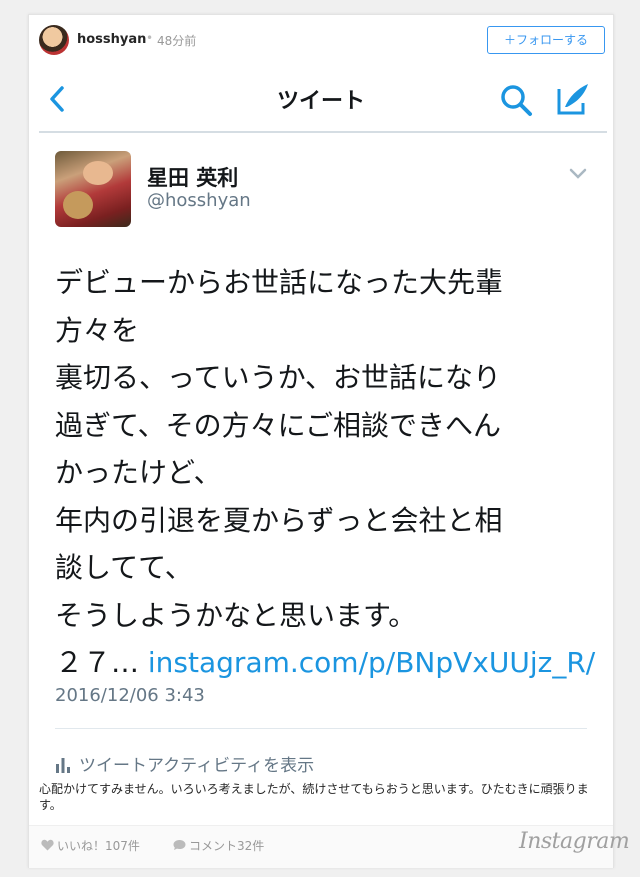 The width and height of the screenshot is (640, 877). Describe the element at coordinates (54, 40) in the screenshot. I see `profile-avatar` at that location.